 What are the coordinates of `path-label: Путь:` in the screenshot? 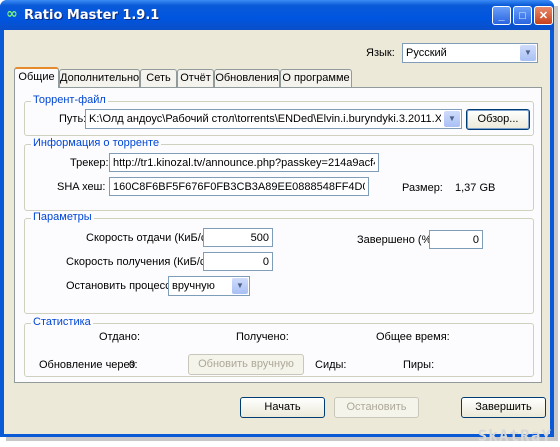 It's located at (73, 119).